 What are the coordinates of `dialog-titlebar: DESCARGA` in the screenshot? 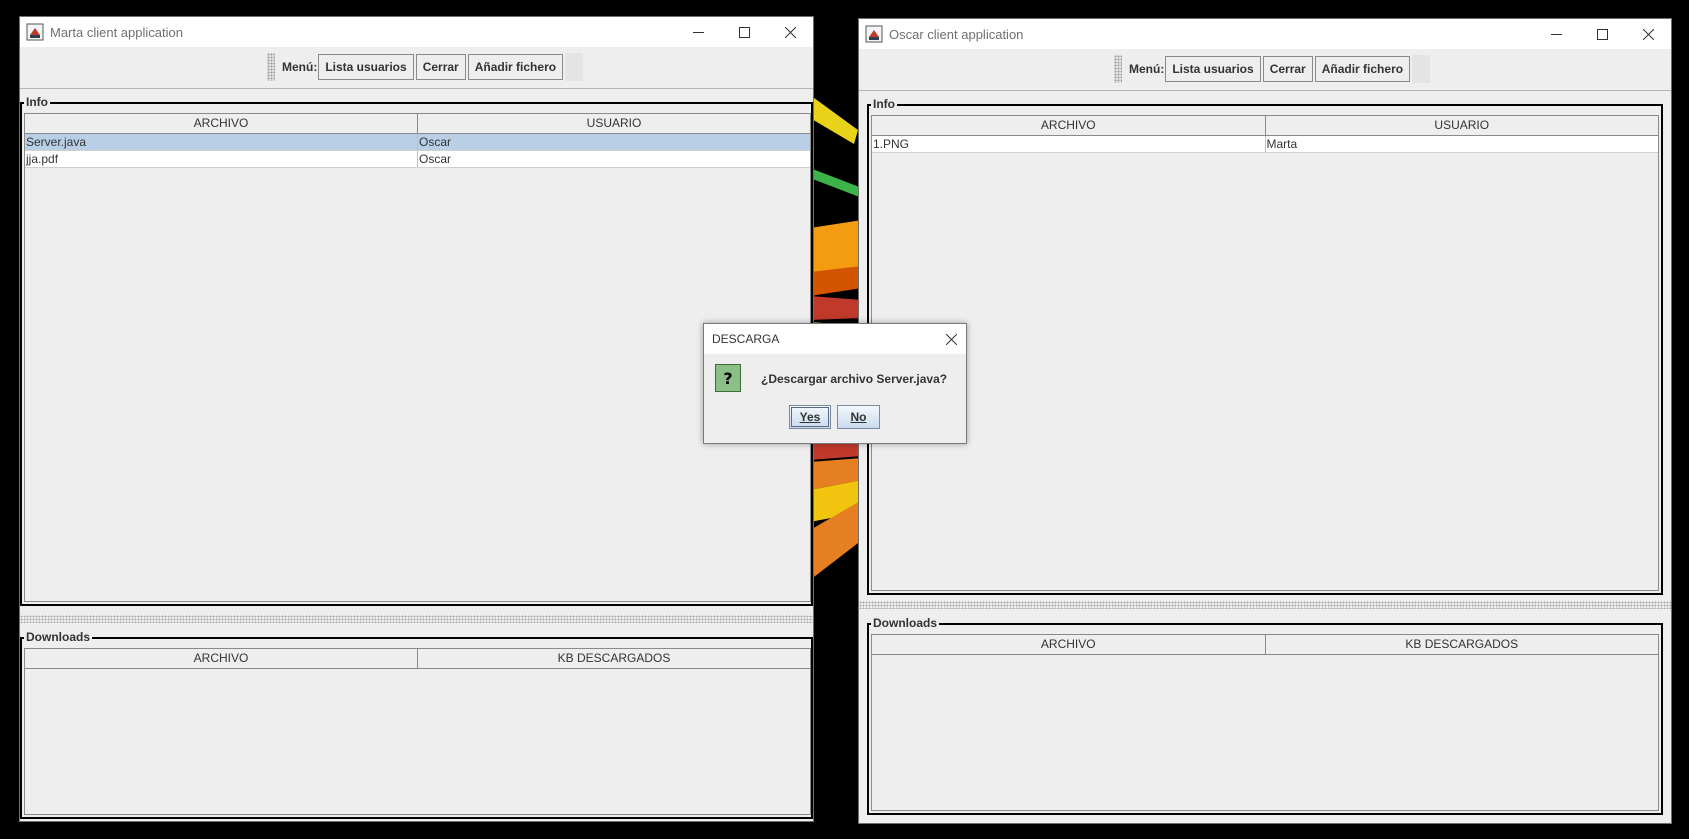 It's located at (835, 339).